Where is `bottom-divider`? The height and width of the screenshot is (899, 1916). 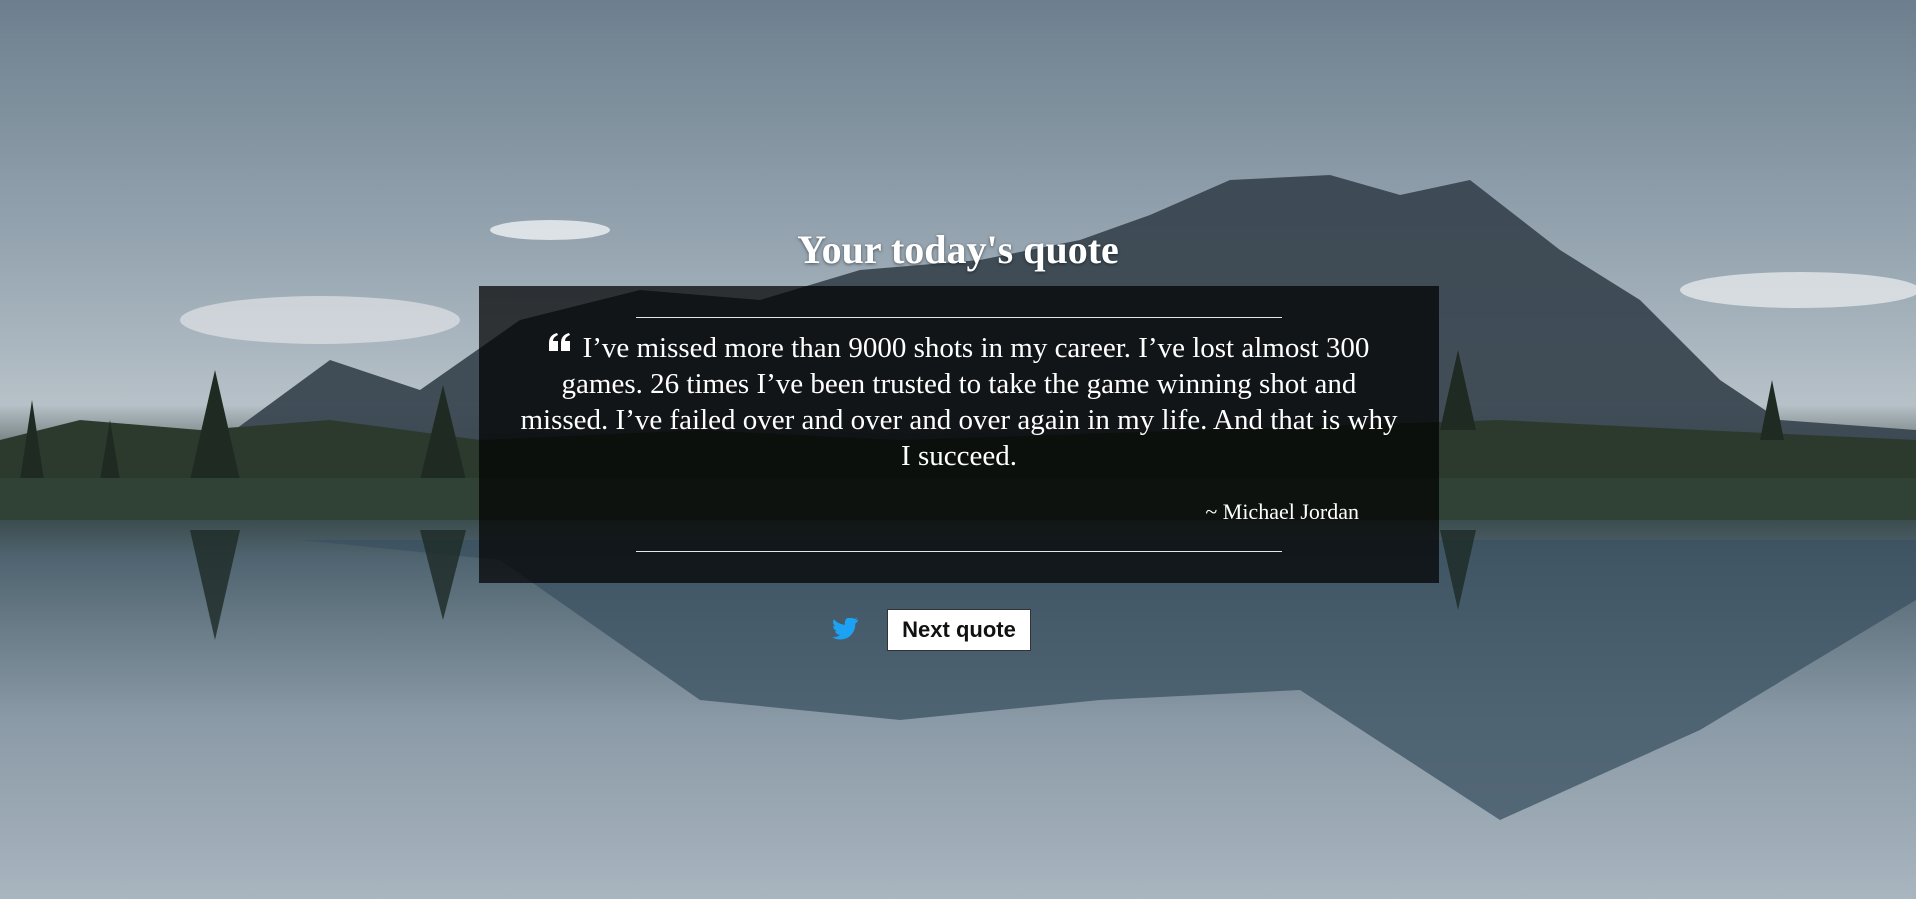 bottom-divider is located at coordinates (959, 551).